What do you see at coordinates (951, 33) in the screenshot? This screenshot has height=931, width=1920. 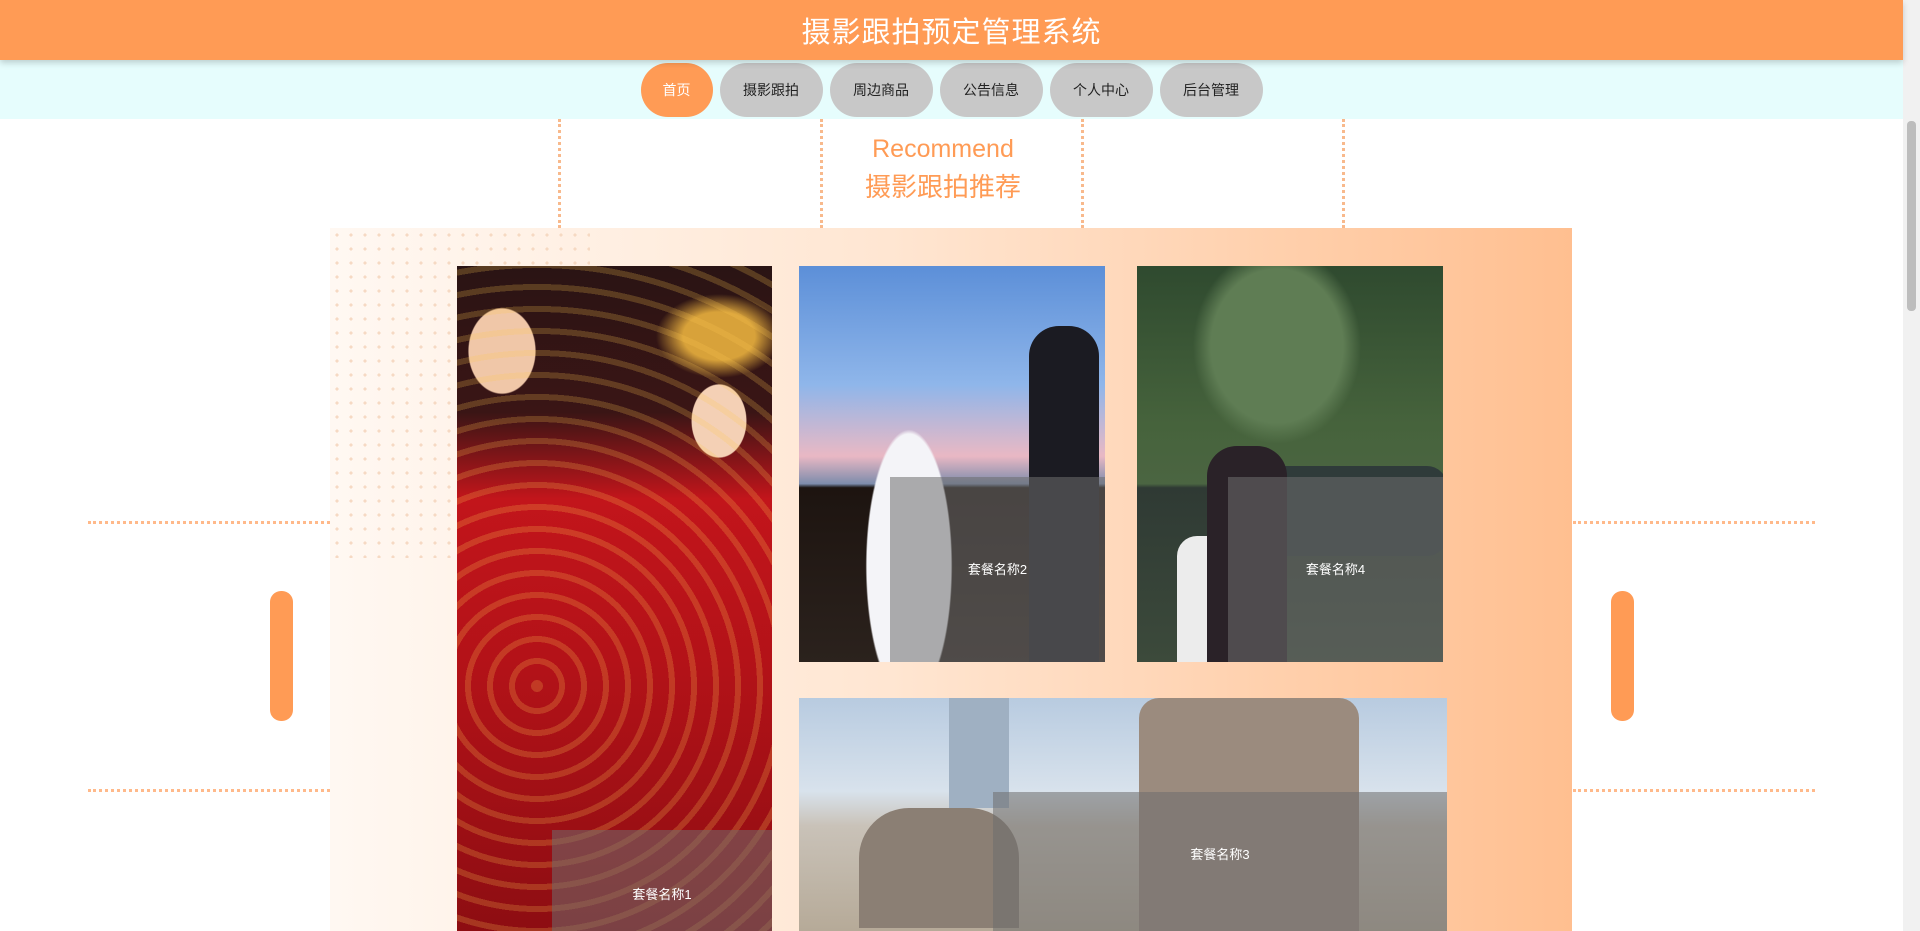 I see `page-title: 摄影跟拍预定管理系统` at bounding box center [951, 33].